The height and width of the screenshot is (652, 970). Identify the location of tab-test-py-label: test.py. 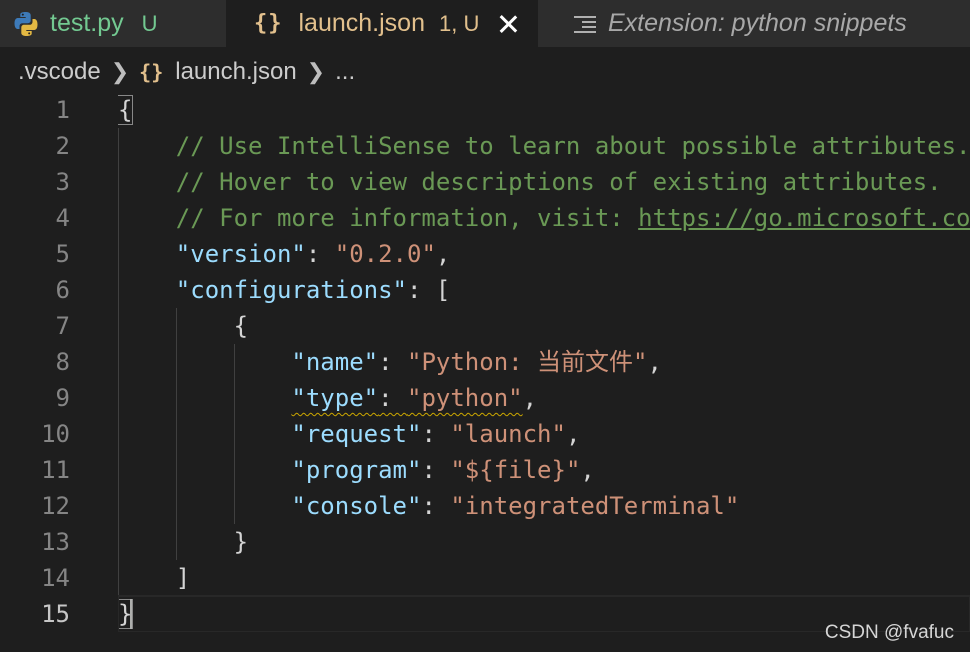
(87, 23).